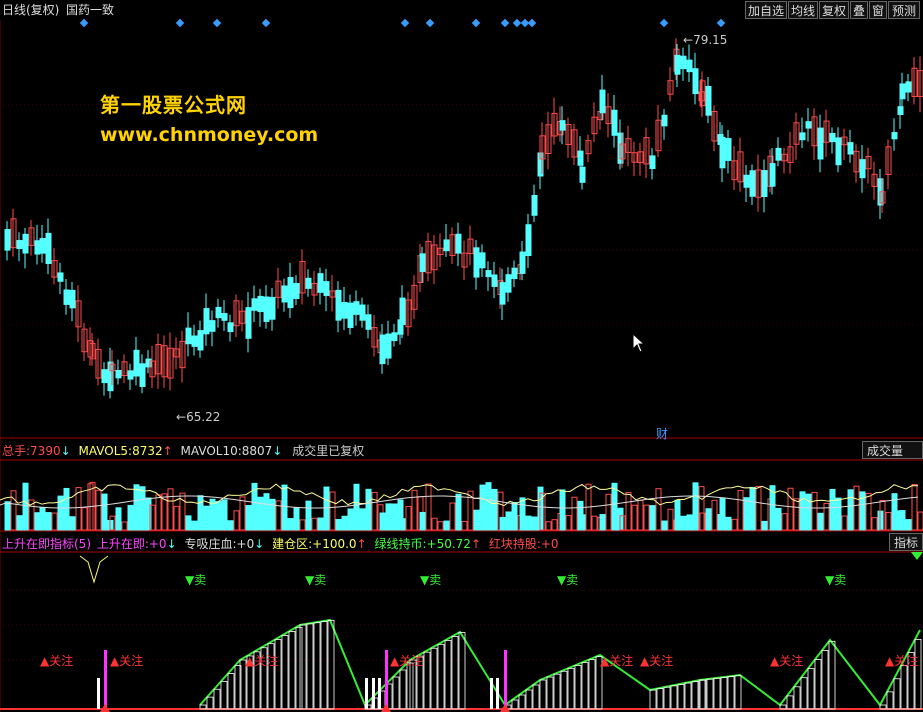 The image size is (923, 712). Describe the element at coordinates (475, 544) in the screenshot. I see `up-arrow-icon: ↑` at that location.